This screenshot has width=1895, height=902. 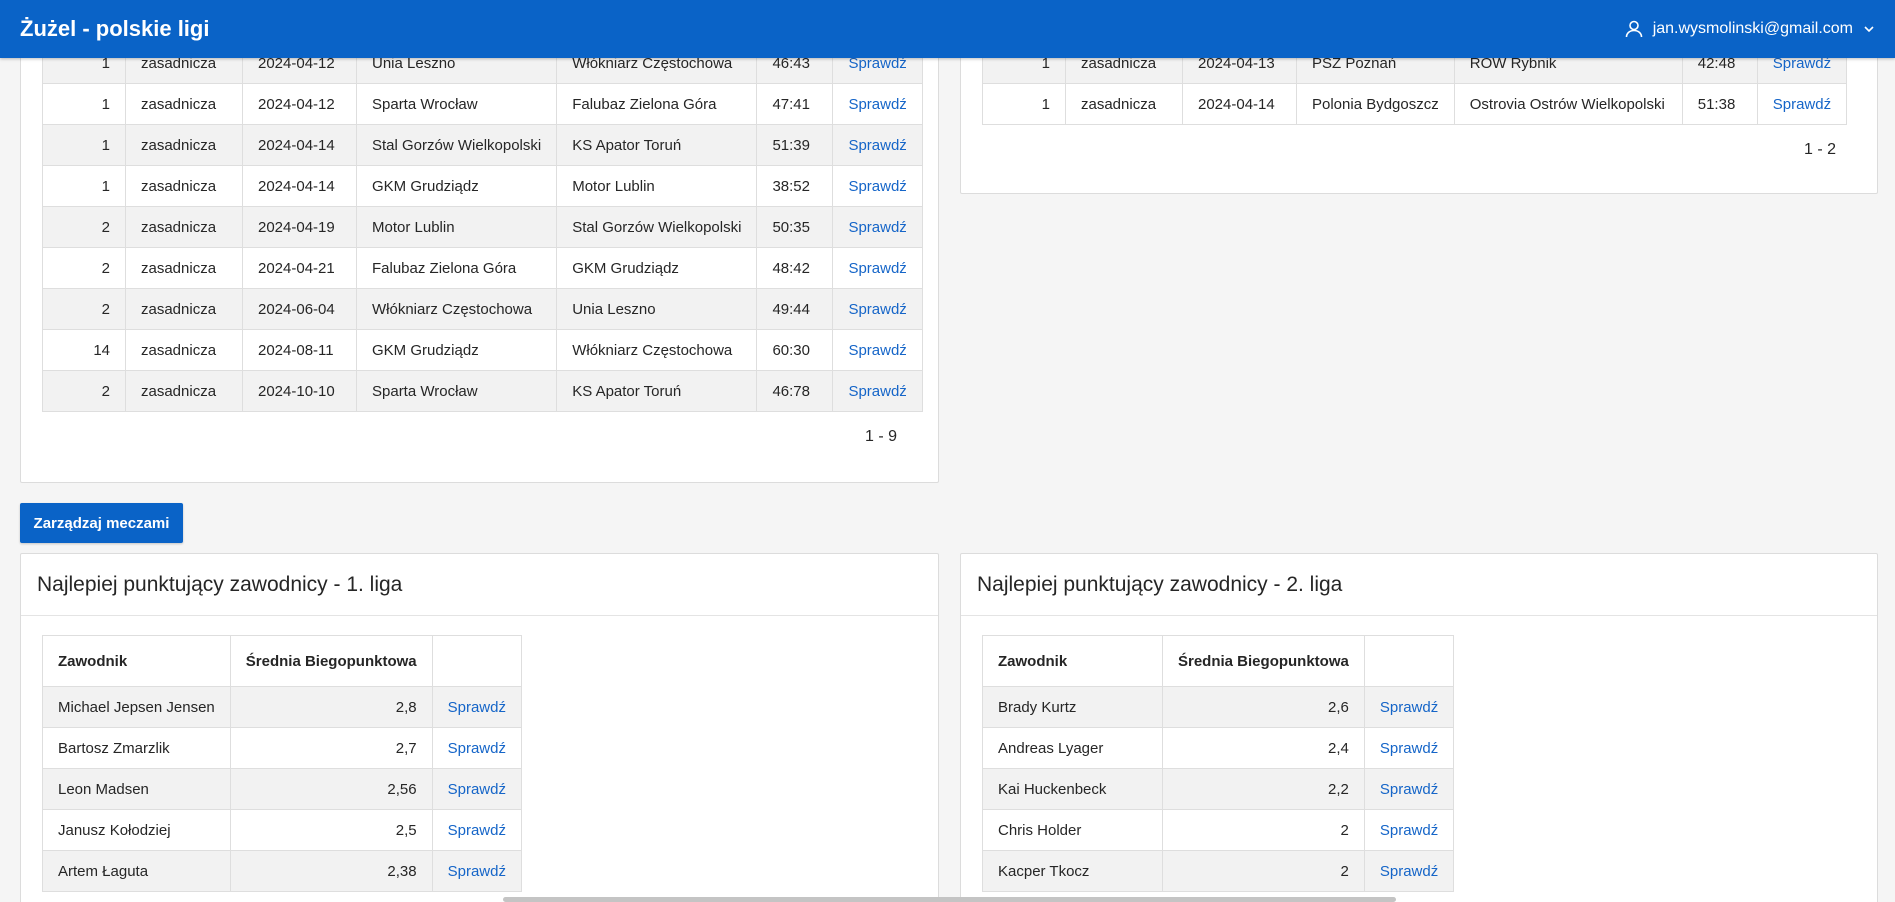 I want to click on table-row: Leon Madsen 2,56 Sprawdź, so click(x=282, y=789).